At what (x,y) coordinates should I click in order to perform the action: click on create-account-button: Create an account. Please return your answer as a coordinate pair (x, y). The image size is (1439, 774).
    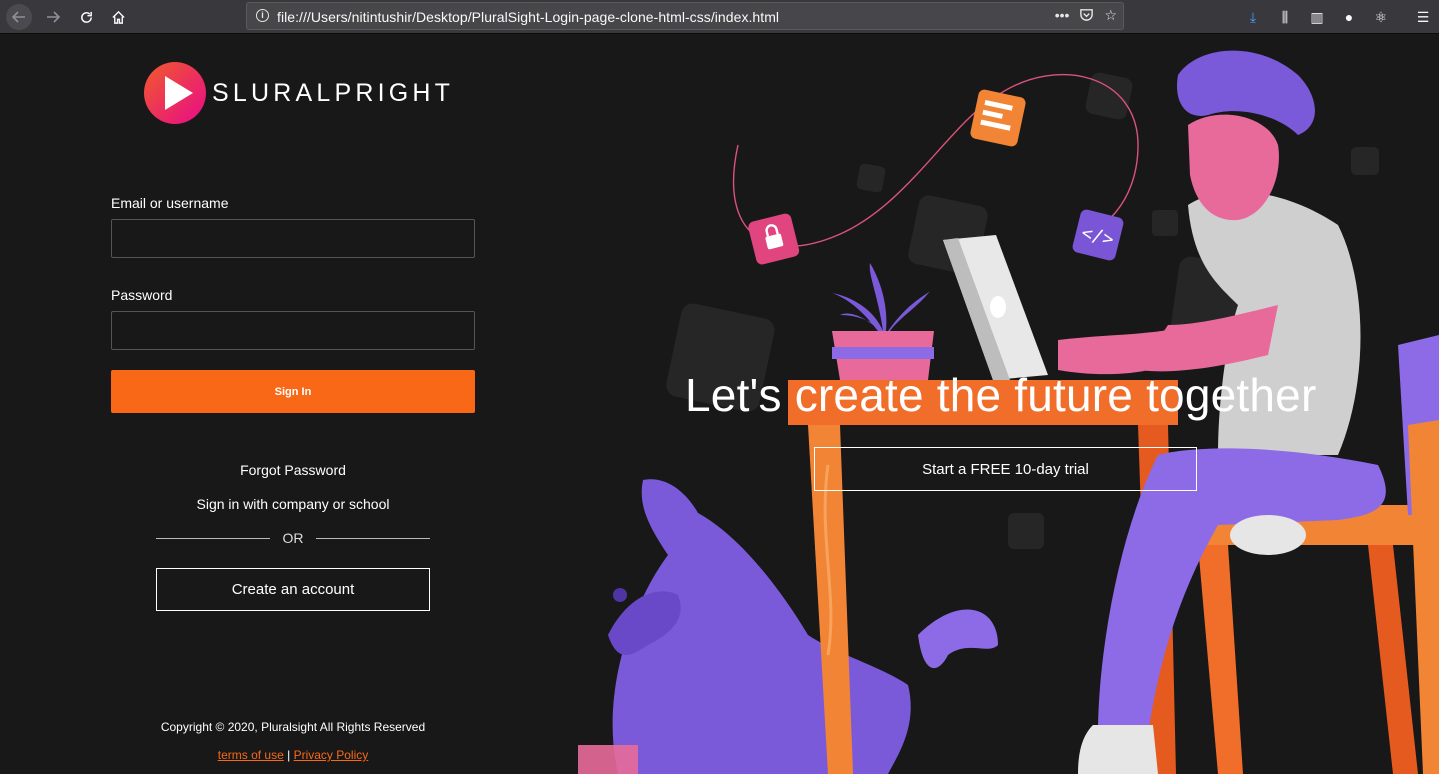
    Looking at the image, I should click on (293, 589).